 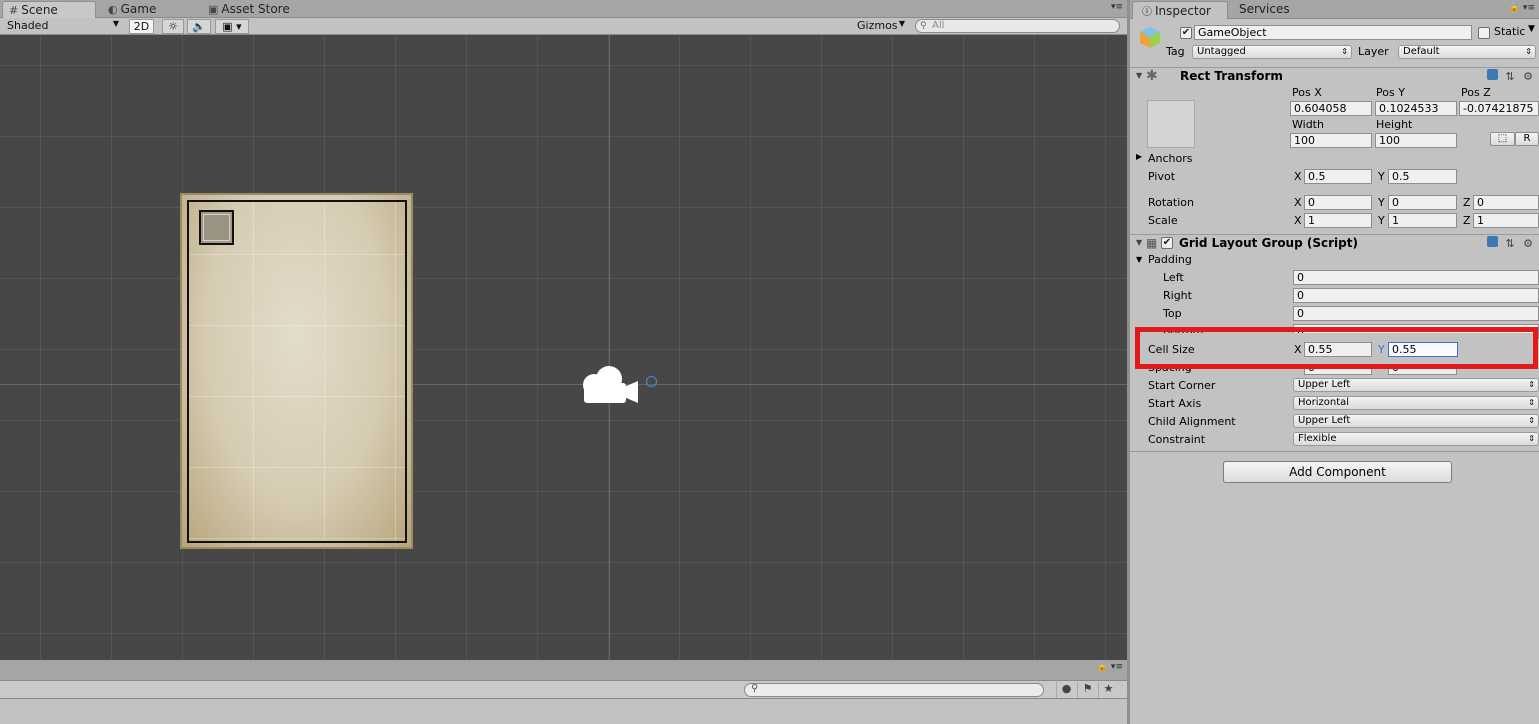 What do you see at coordinates (1163, 220) in the screenshot?
I see `scale-label: Scale` at bounding box center [1163, 220].